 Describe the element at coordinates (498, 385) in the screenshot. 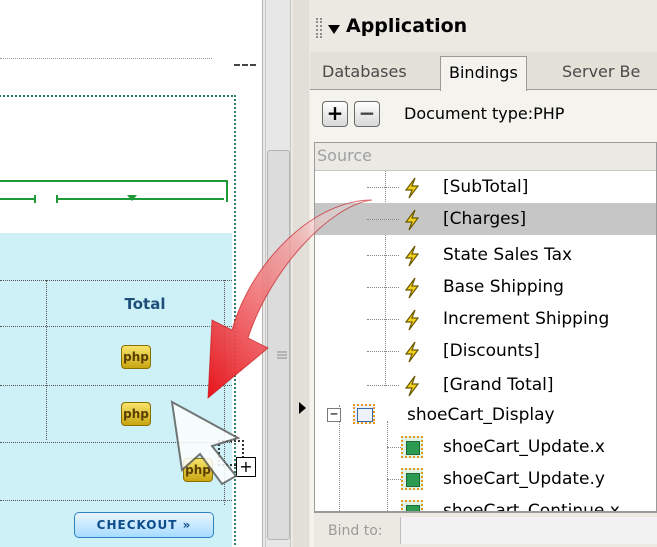

I see `binding-label: [Grand Total]` at that location.